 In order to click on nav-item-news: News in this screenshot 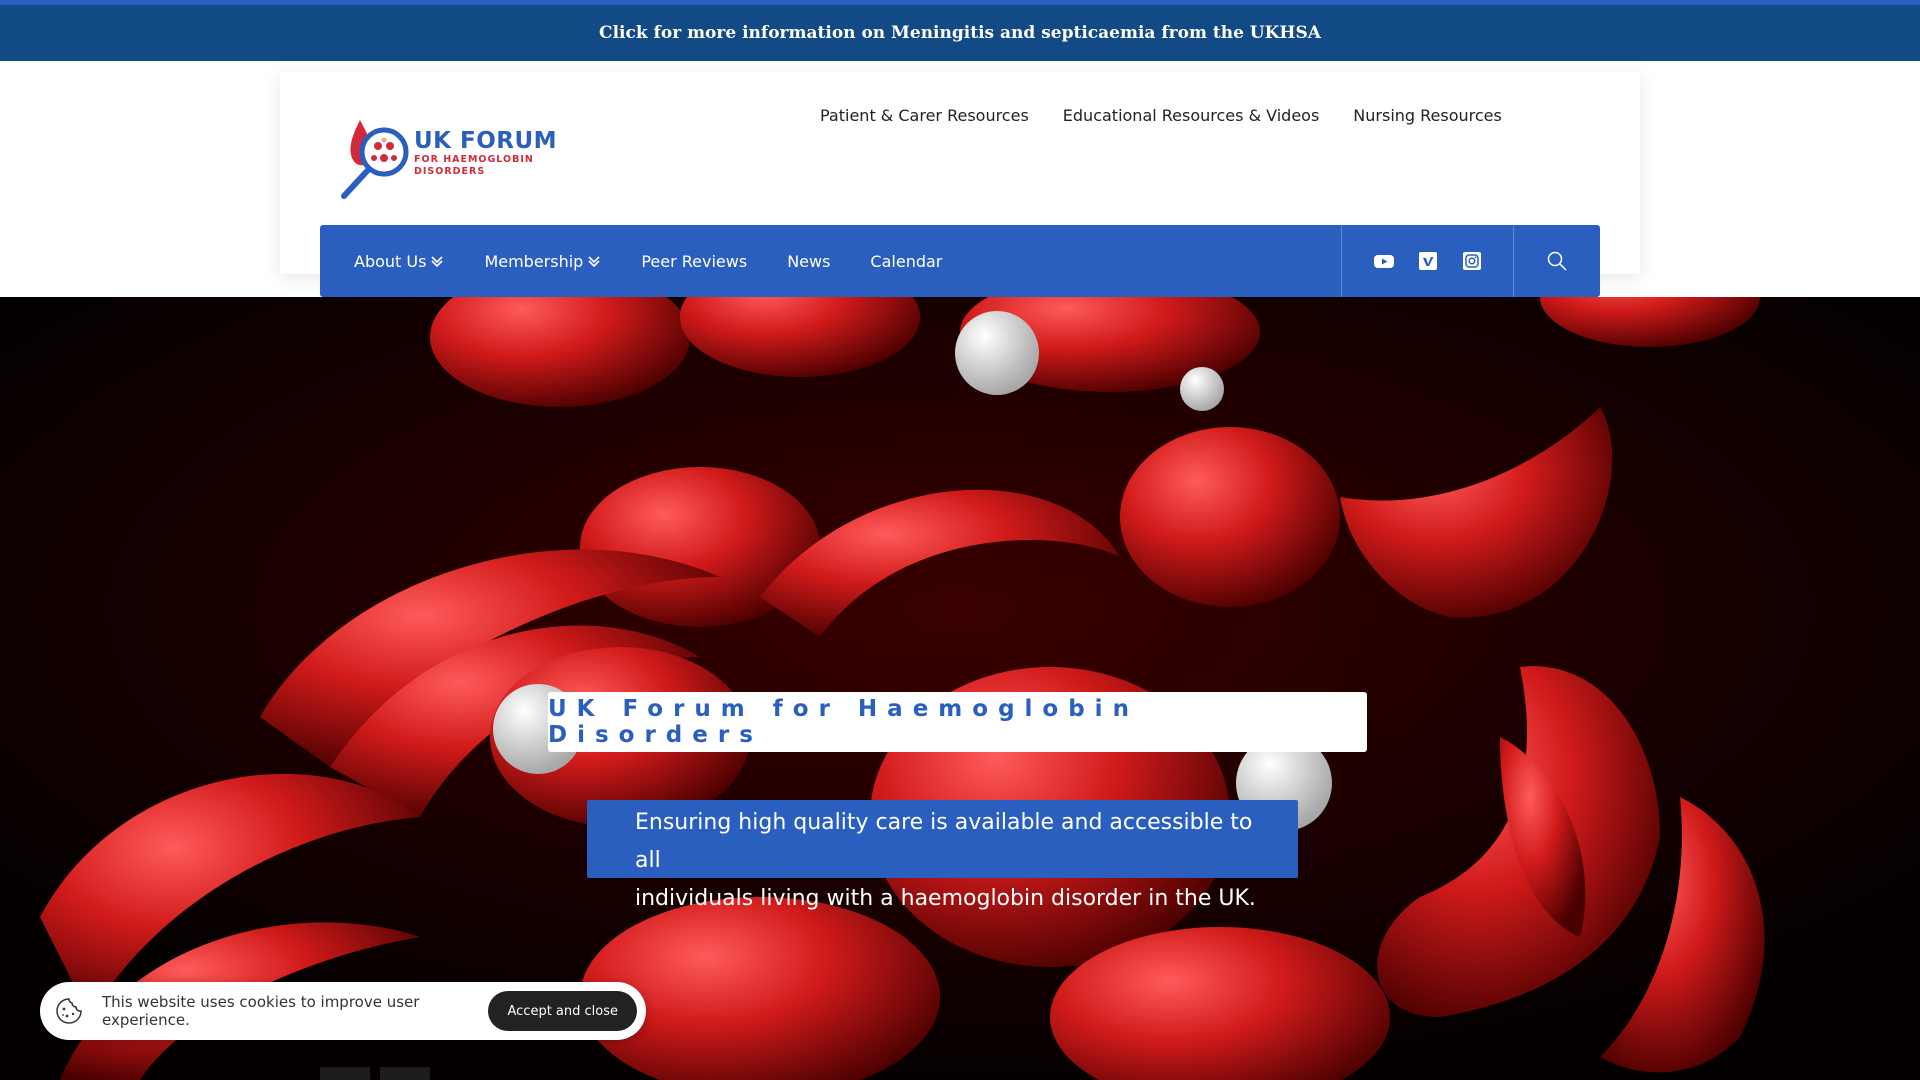, I will do `click(808, 261)`.